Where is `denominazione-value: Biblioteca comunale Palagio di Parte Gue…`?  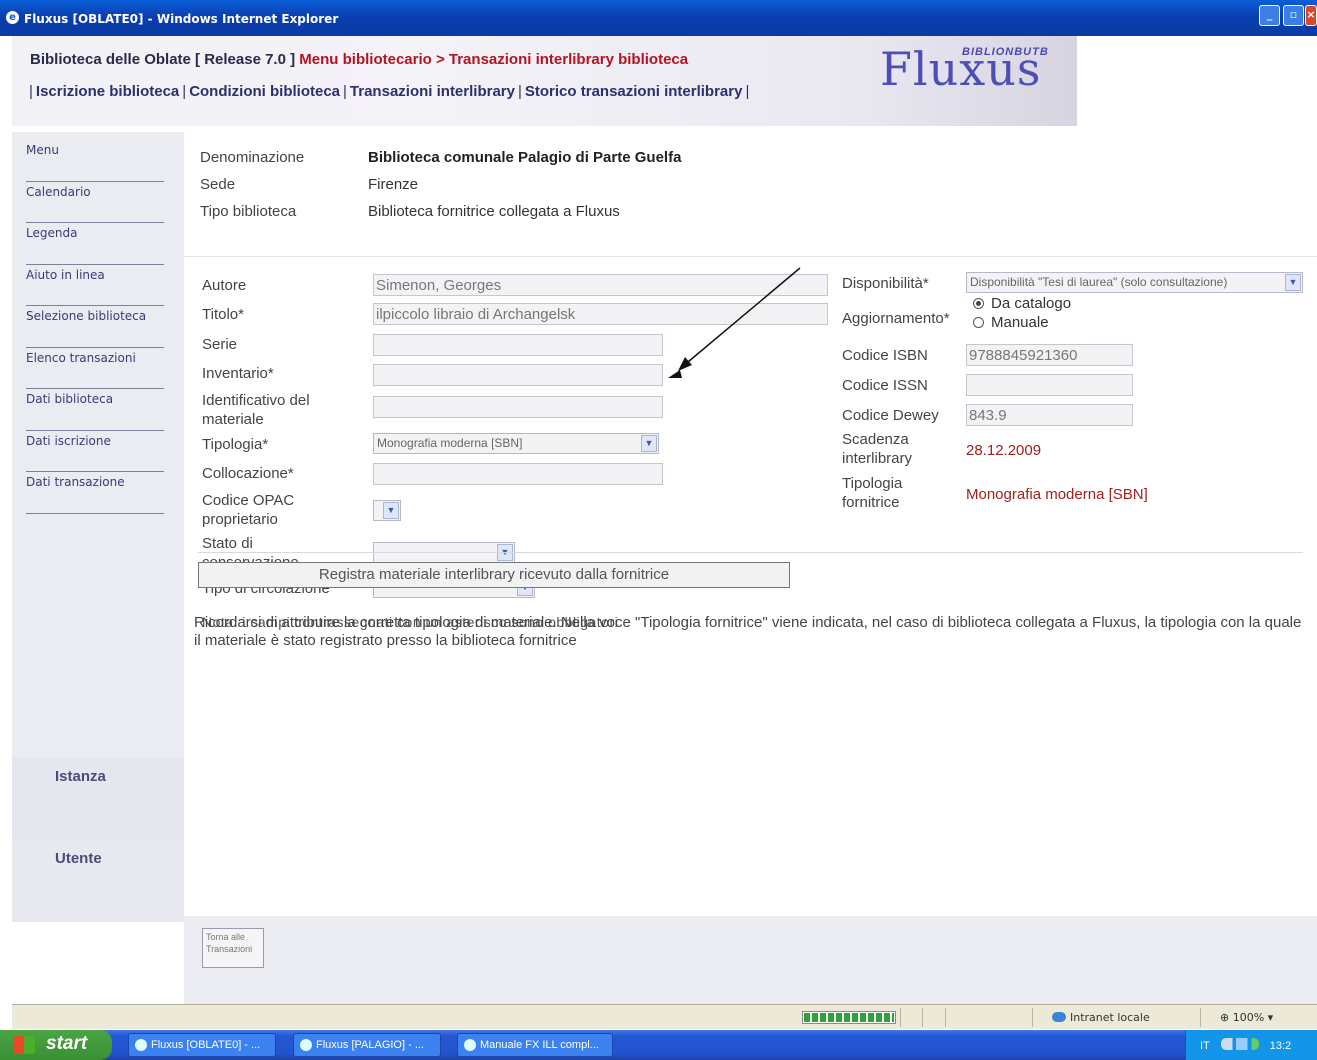 denominazione-value: Biblioteca comunale Palagio di Parte Gue… is located at coordinates (525, 157).